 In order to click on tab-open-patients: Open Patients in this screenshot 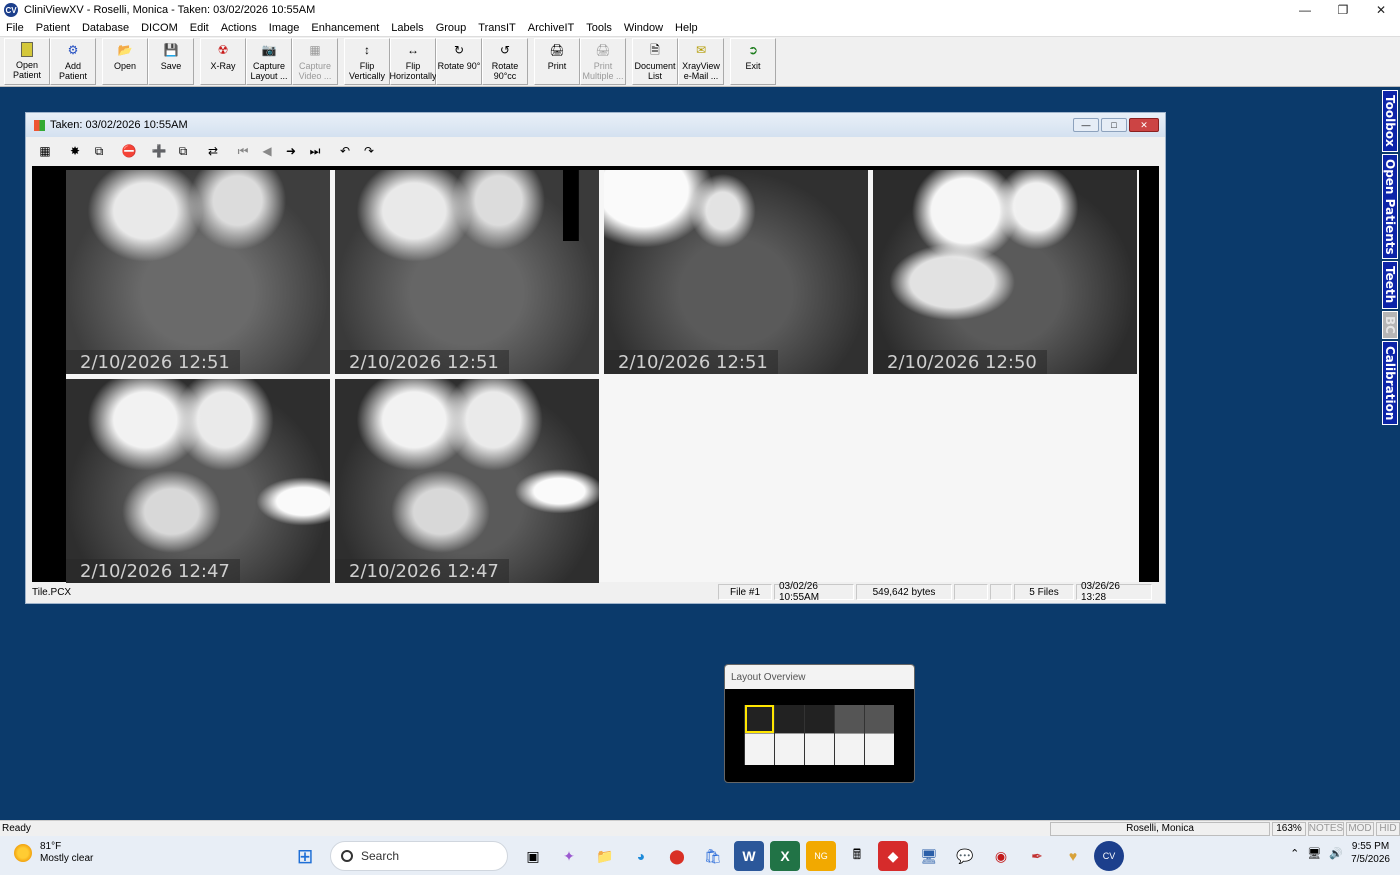, I will do `click(1390, 206)`.